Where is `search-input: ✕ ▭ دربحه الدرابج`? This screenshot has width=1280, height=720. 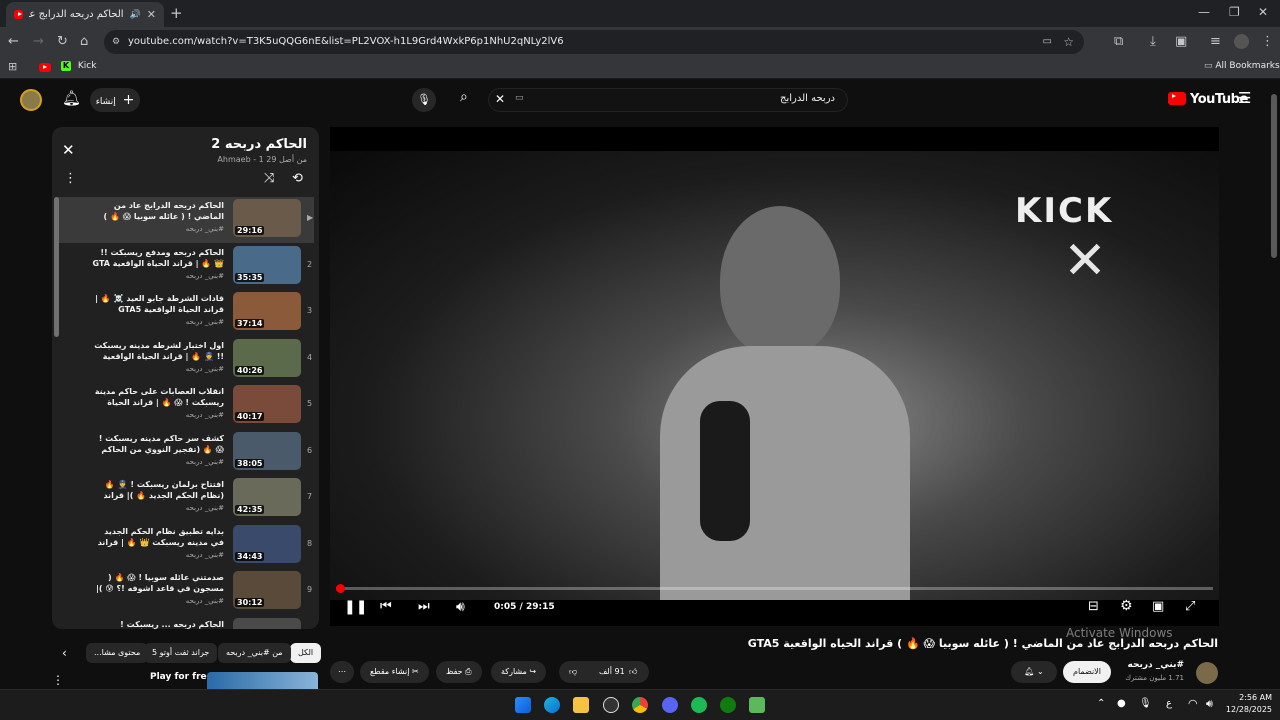
search-input: ✕ ▭ دربحه الدرابج is located at coordinates (668, 100).